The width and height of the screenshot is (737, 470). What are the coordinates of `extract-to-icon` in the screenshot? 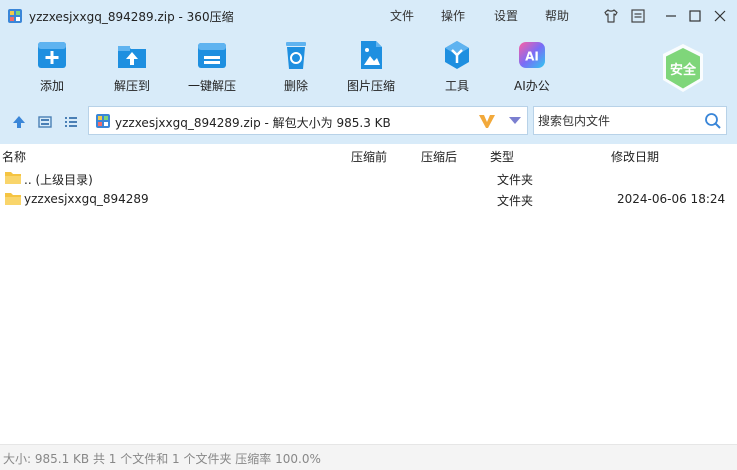 It's located at (132, 57).